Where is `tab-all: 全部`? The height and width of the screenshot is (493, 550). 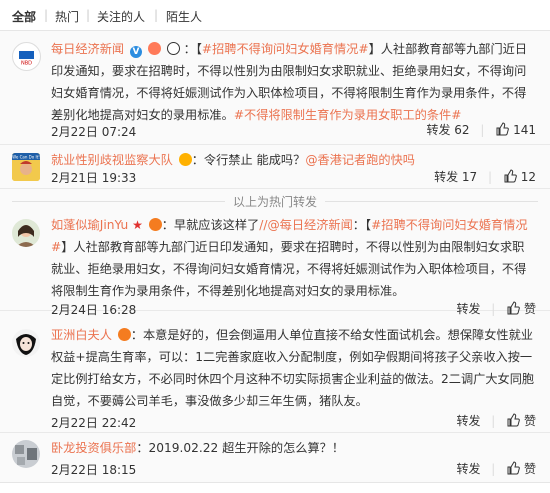
tab-all: 全部 is located at coordinates (24, 16).